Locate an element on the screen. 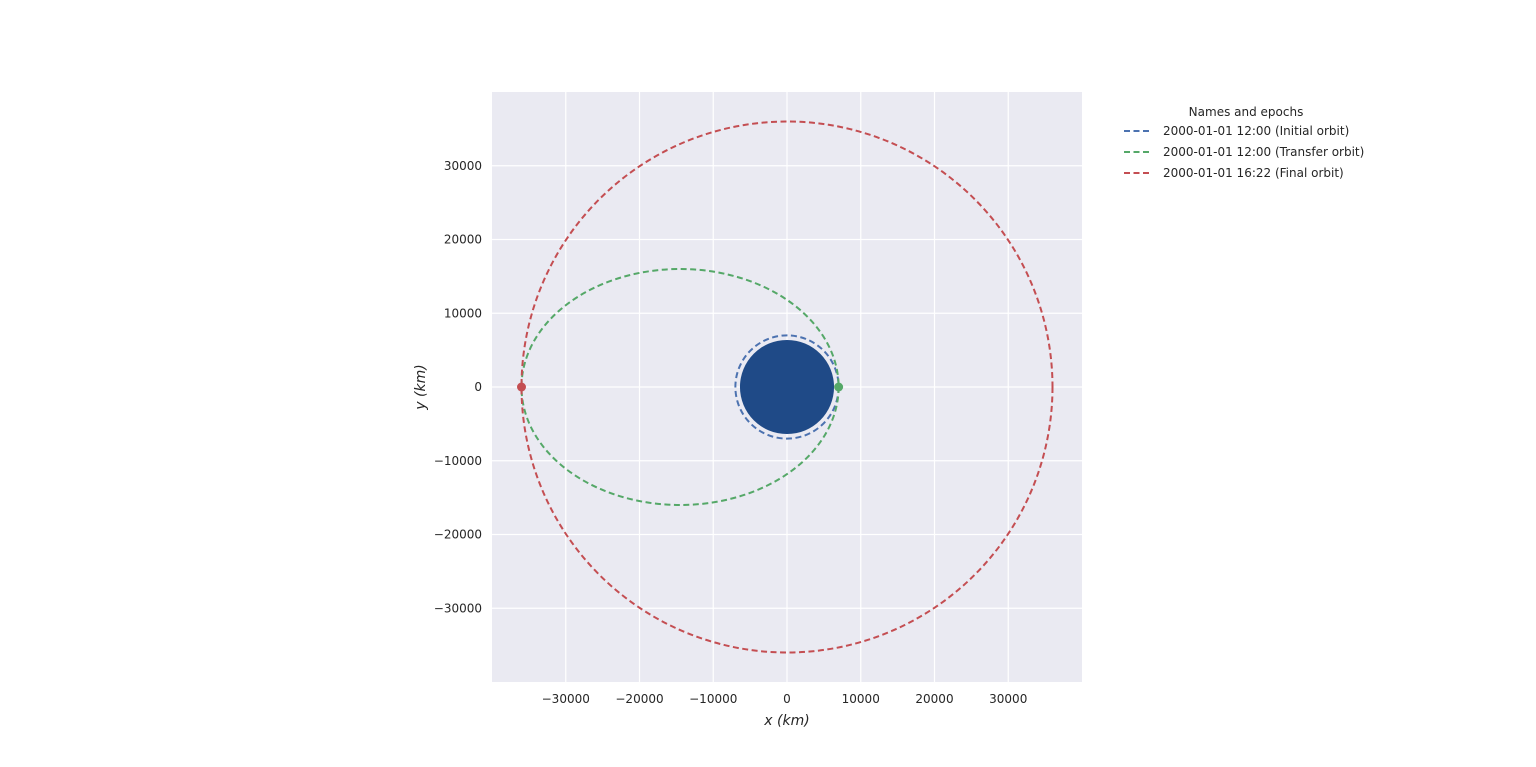  x-tick-label: −20000 is located at coordinates (639, 699).